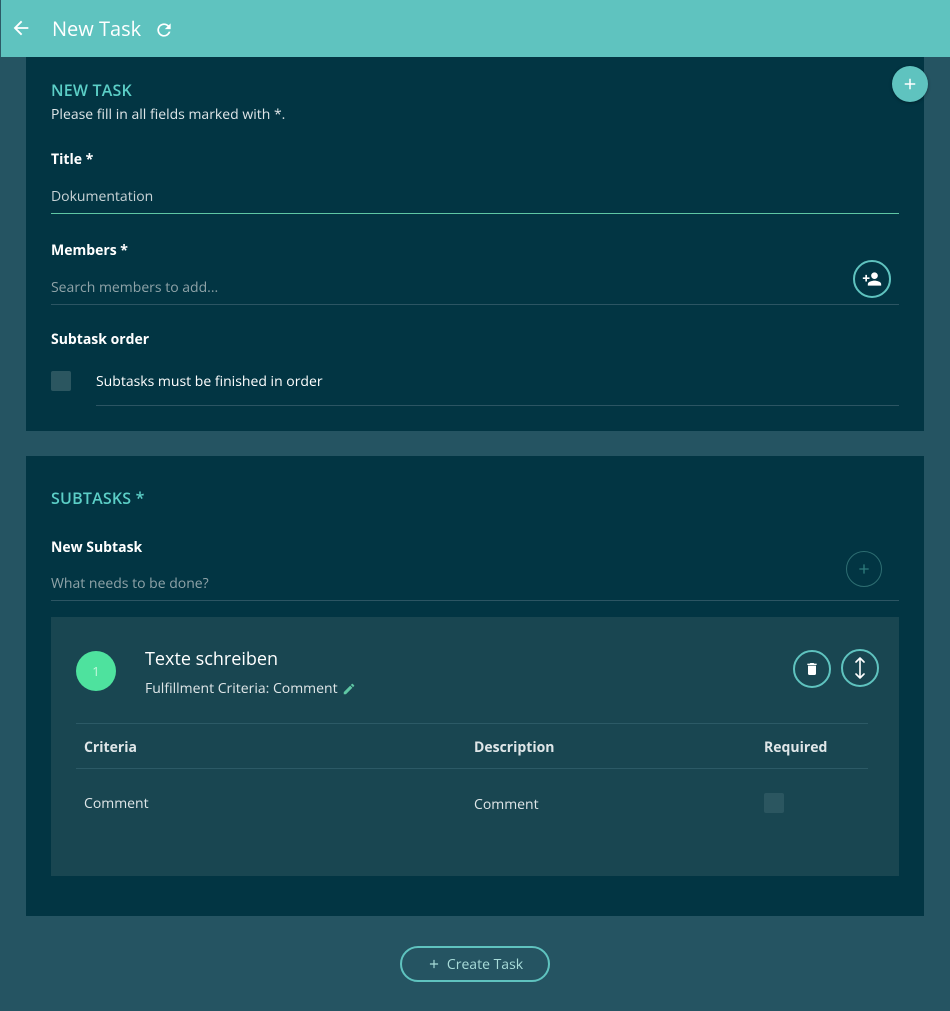 This screenshot has height=1011, width=950. I want to click on description-cell: Comment, so click(506, 804).